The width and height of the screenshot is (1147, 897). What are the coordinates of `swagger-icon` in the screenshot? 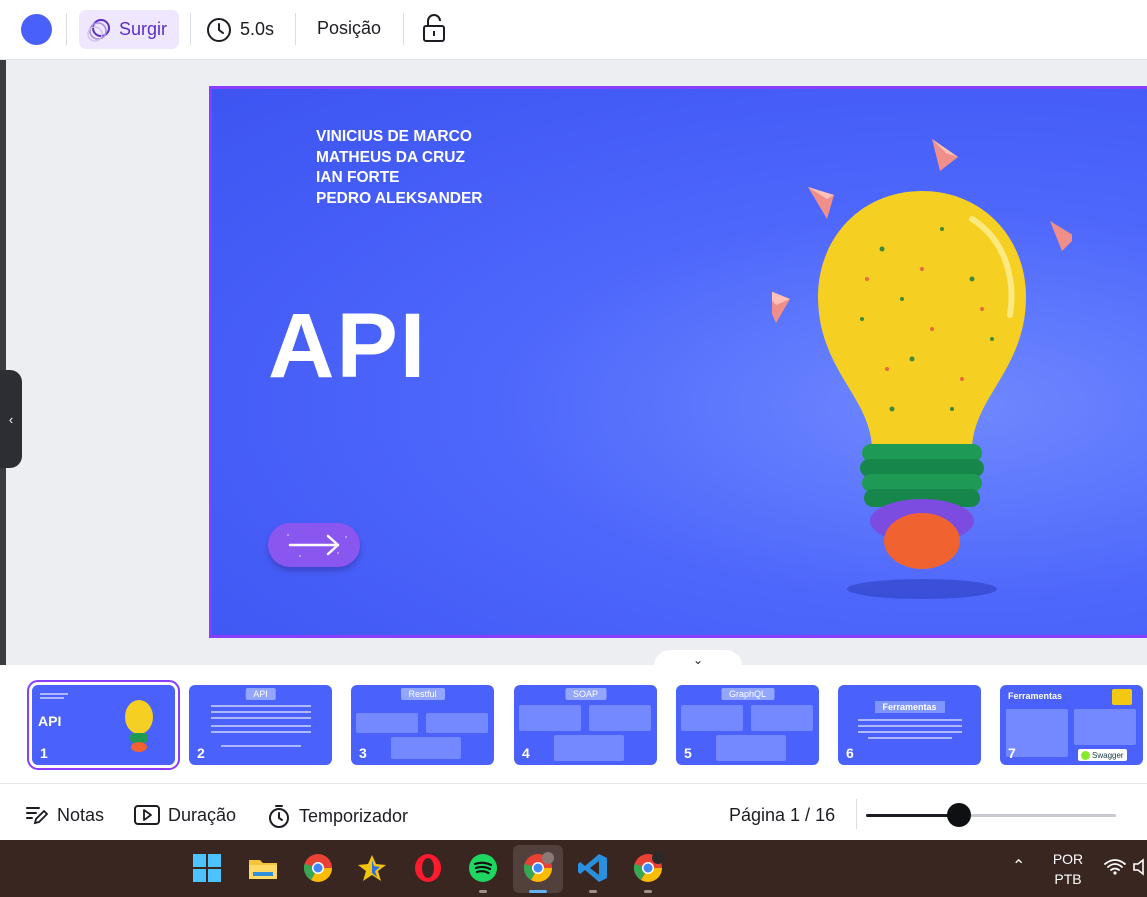 It's located at (1085, 755).